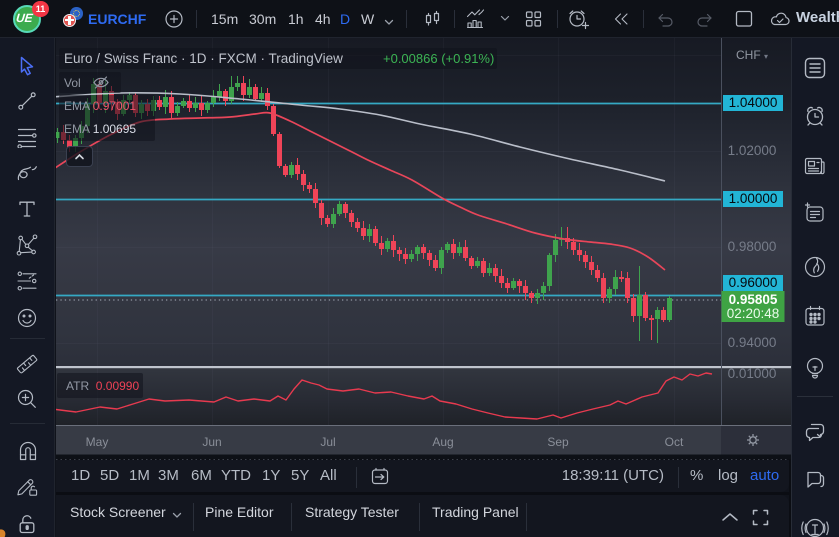  Describe the element at coordinates (753, 313) in the screenshot. I see `svg-text: 02:20:48` at that location.